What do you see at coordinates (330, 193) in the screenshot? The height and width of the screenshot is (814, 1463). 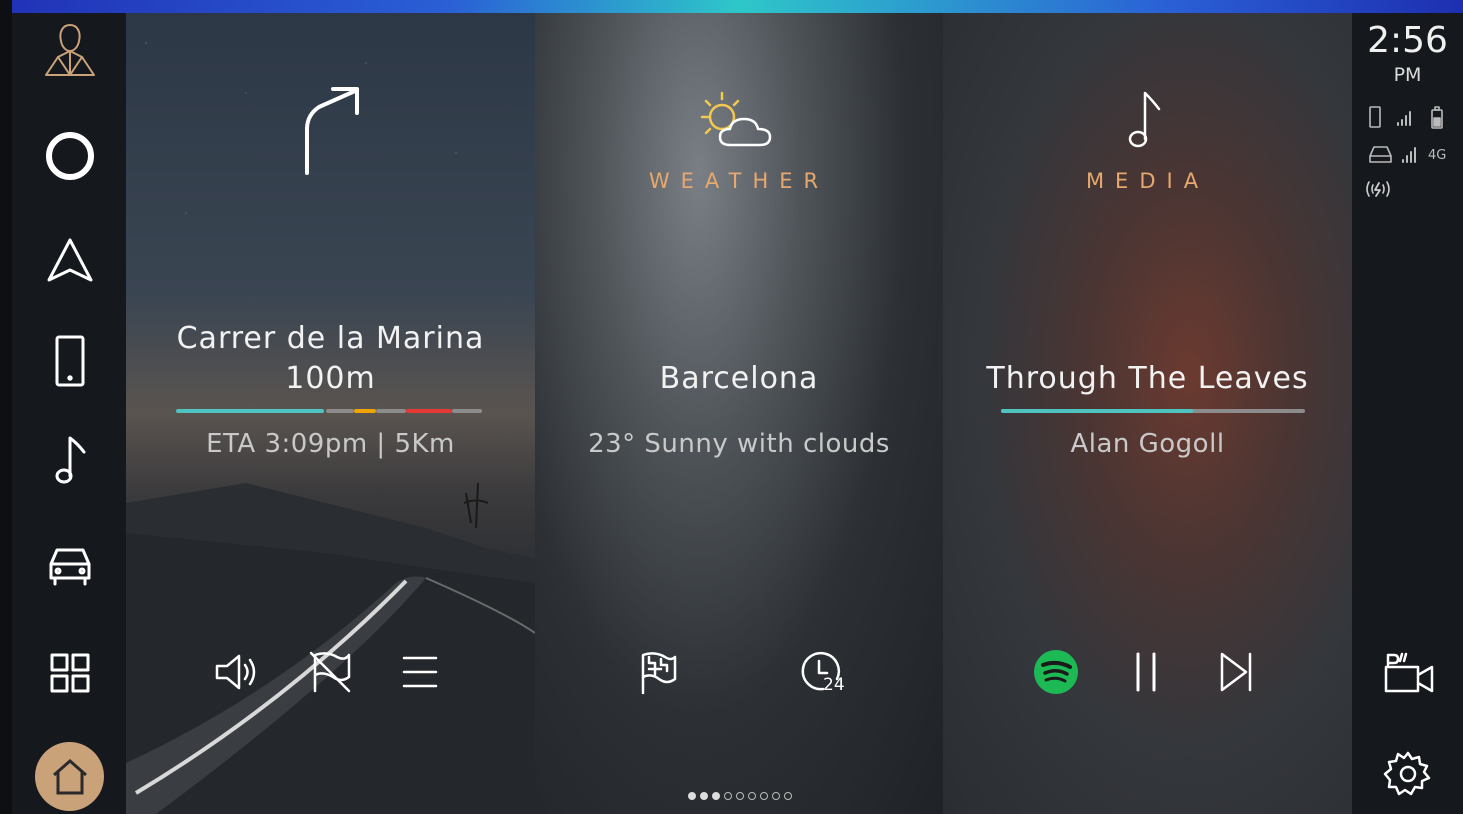 I see `night-sky` at bounding box center [330, 193].